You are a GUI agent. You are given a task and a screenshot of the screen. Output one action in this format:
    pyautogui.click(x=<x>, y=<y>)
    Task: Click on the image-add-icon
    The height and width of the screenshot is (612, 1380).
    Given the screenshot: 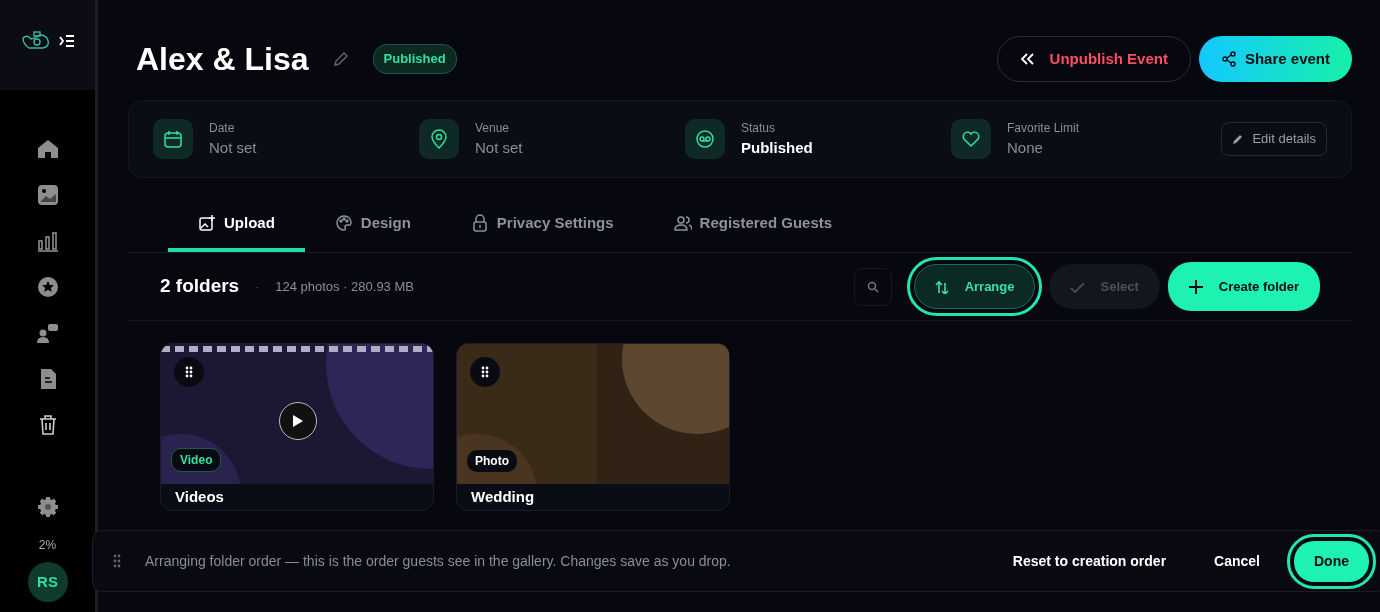 What is the action you would take?
    pyautogui.click(x=207, y=222)
    